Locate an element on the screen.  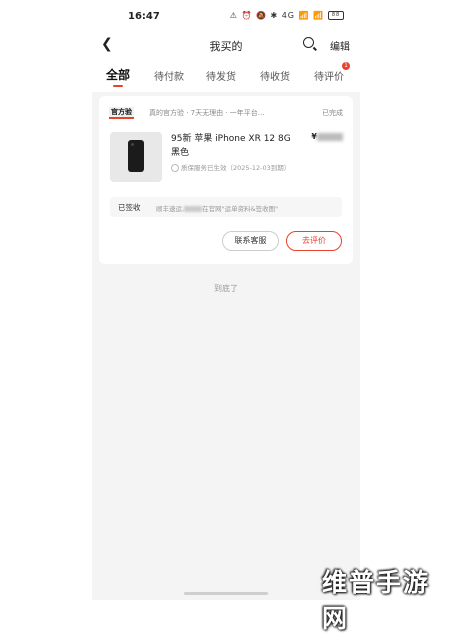
shop-logo: 官方验 is located at coordinates (121, 113).